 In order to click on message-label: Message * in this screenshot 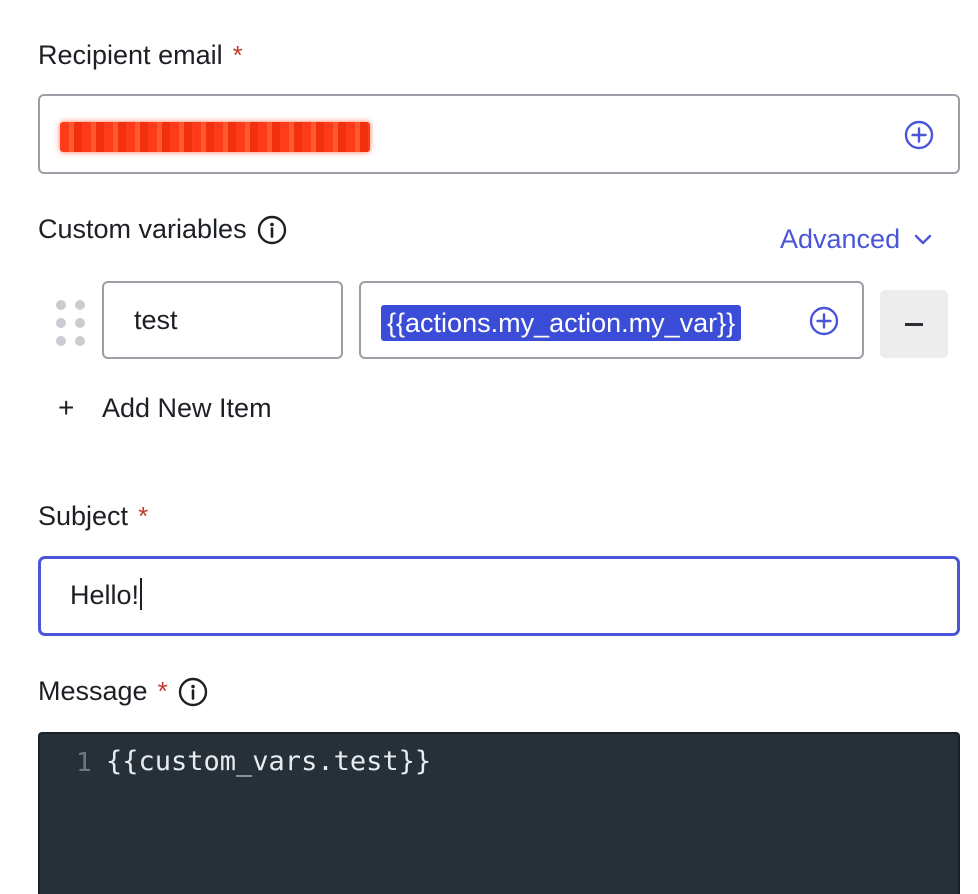, I will do `click(123, 691)`.